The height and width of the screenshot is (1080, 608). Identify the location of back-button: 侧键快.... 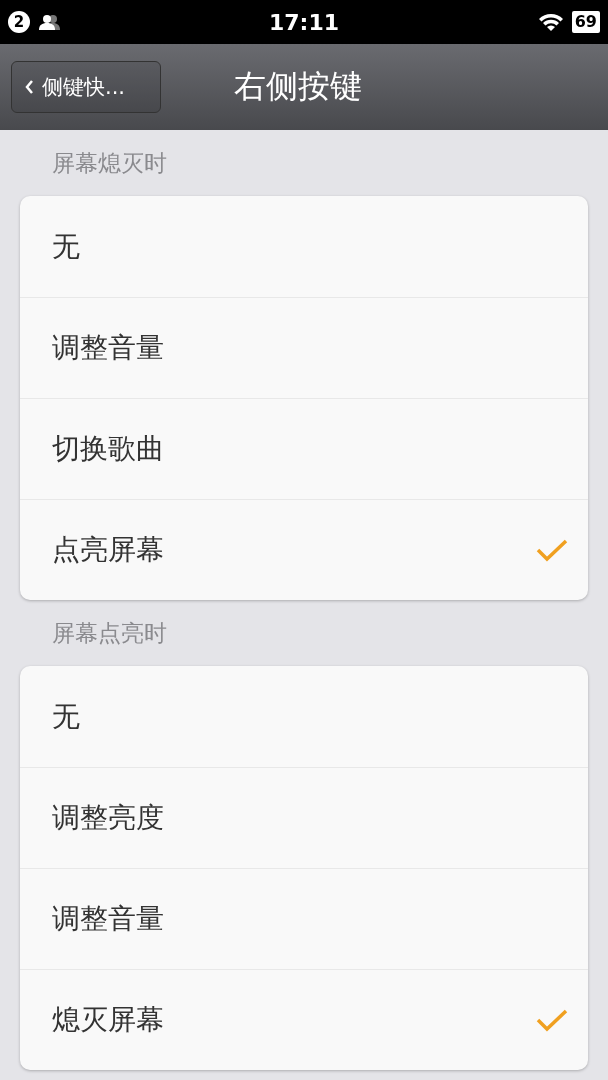
(86, 87).